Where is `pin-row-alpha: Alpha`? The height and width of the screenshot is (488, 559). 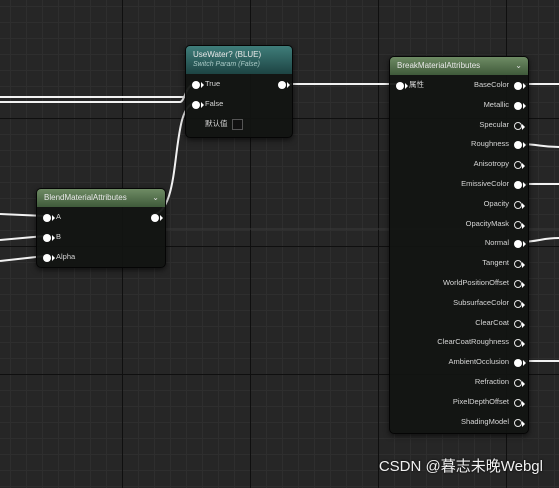 pin-row-alpha: Alpha is located at coordinates (101, 257).